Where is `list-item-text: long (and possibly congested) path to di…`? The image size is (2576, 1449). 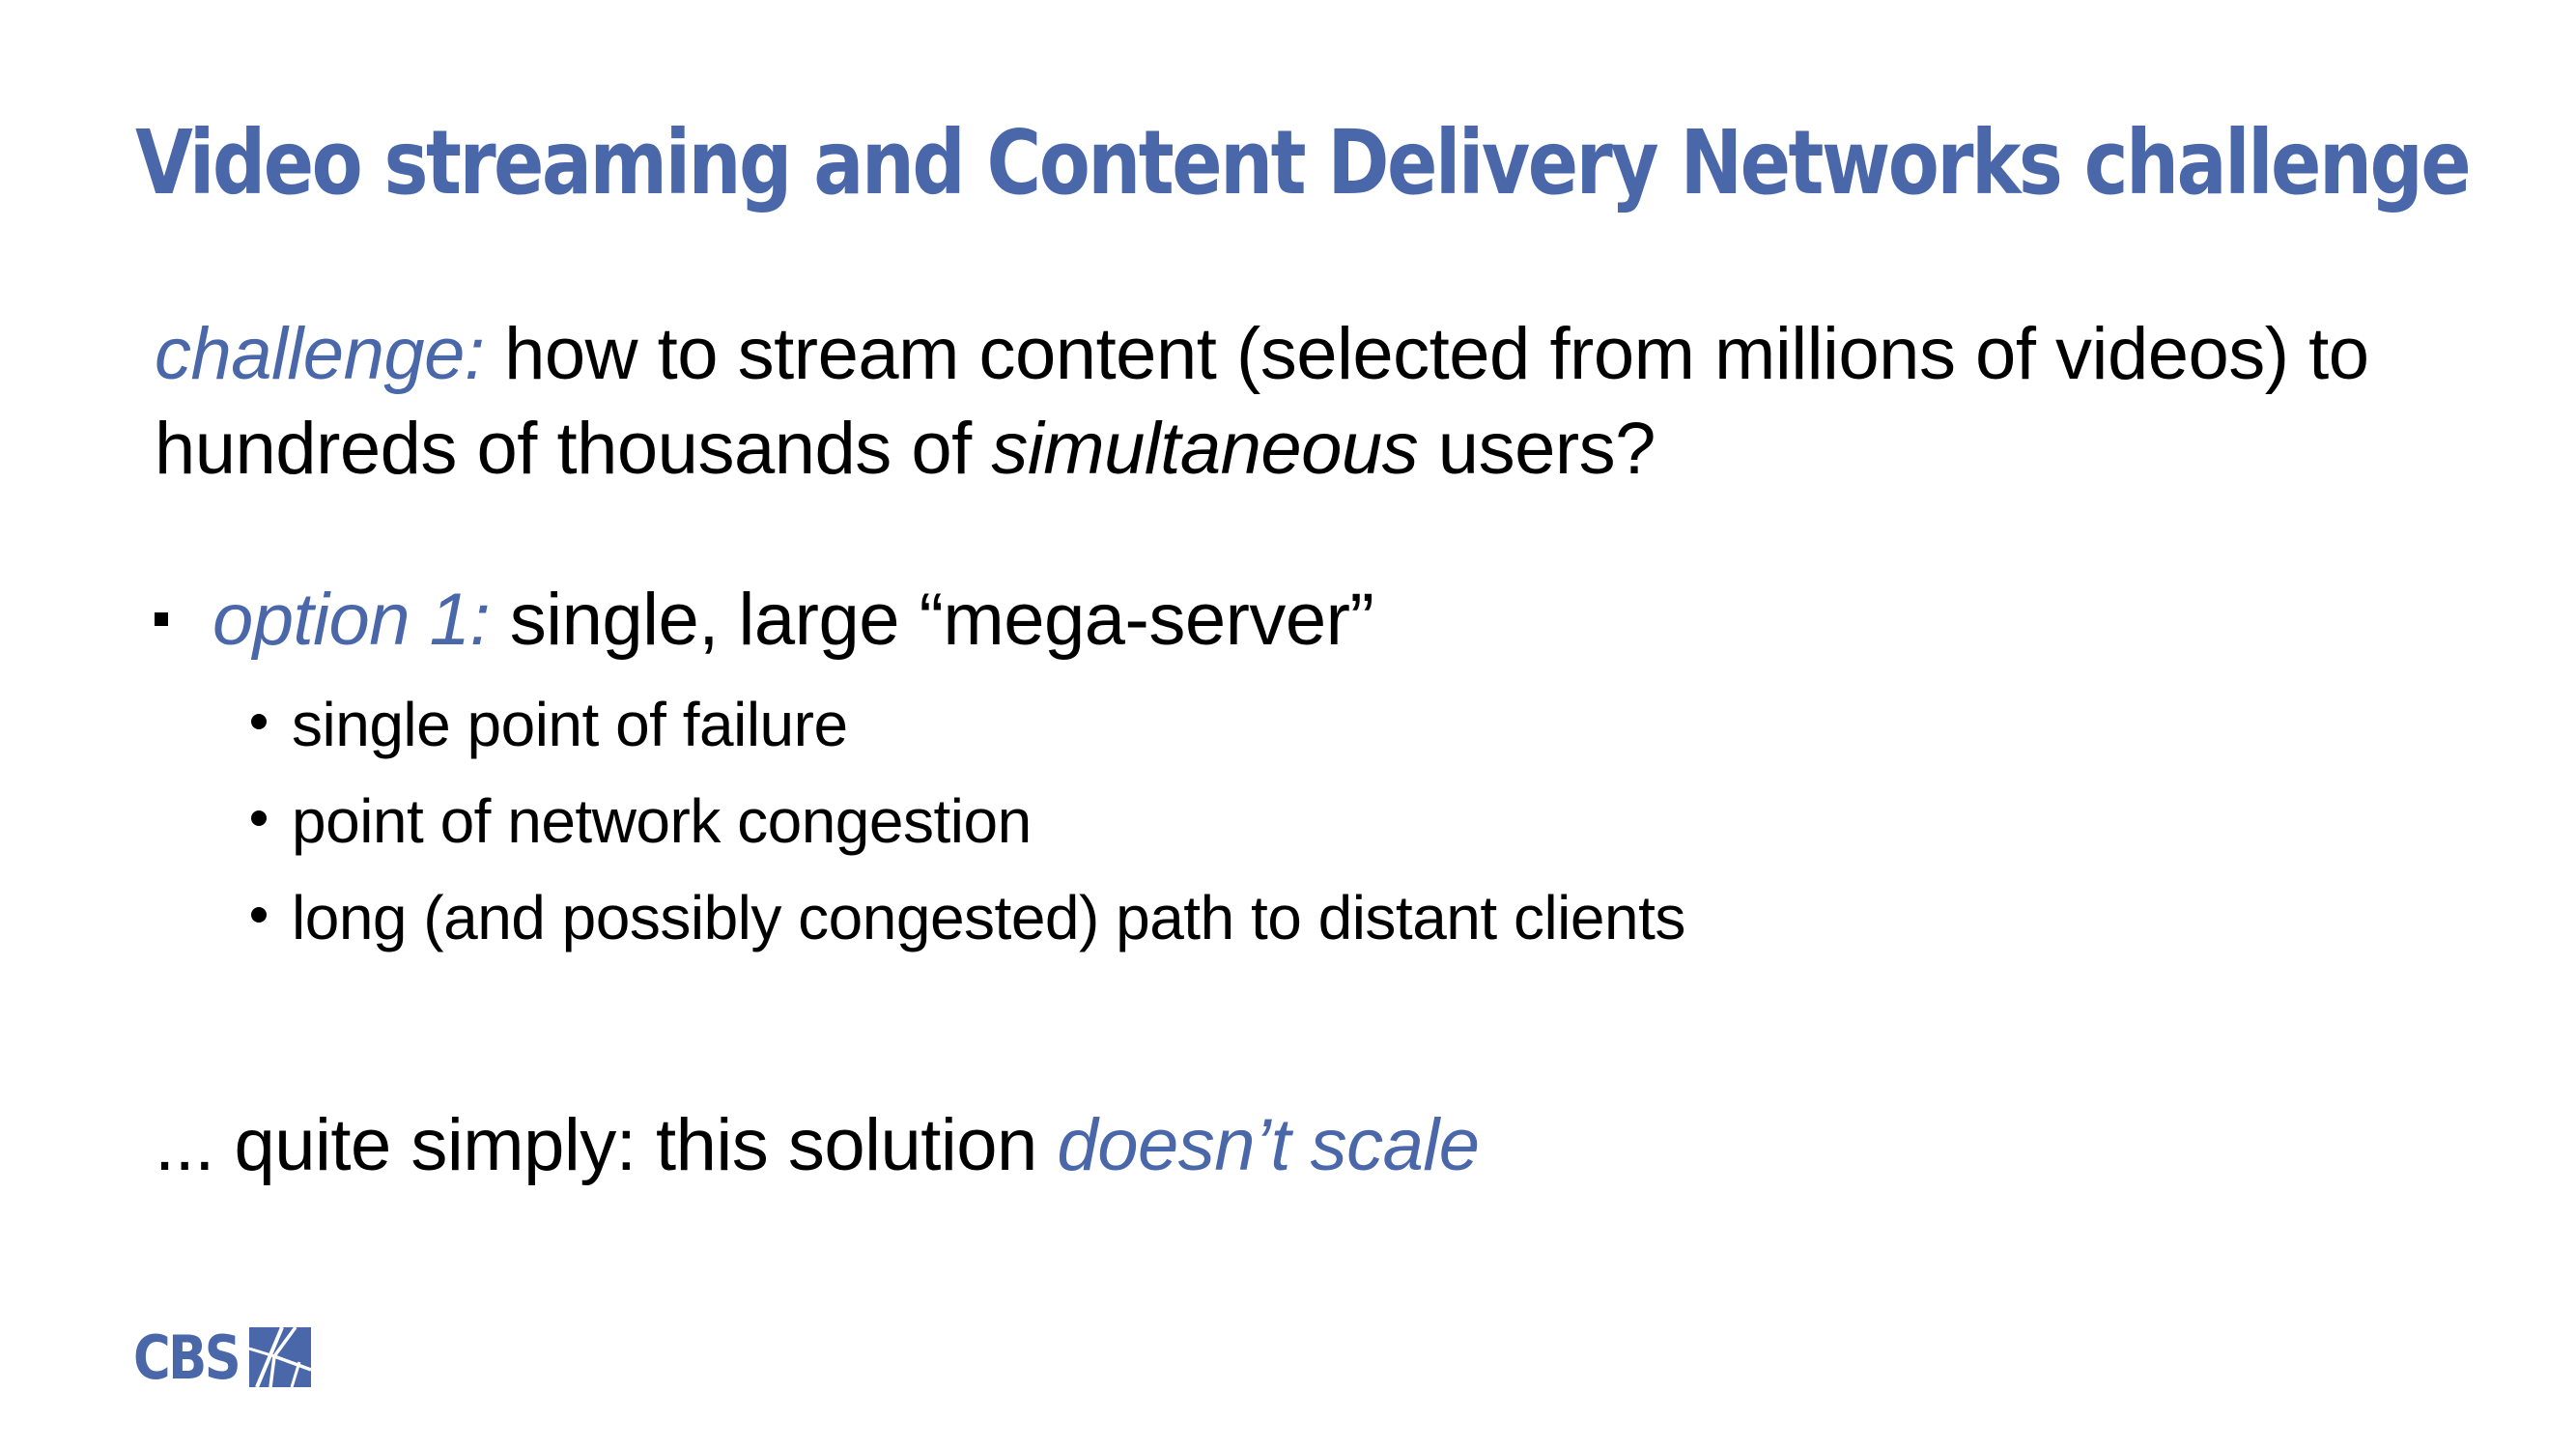 list-item-text: long (and possibly congested) path to di… is located at coordinates (988, 917).